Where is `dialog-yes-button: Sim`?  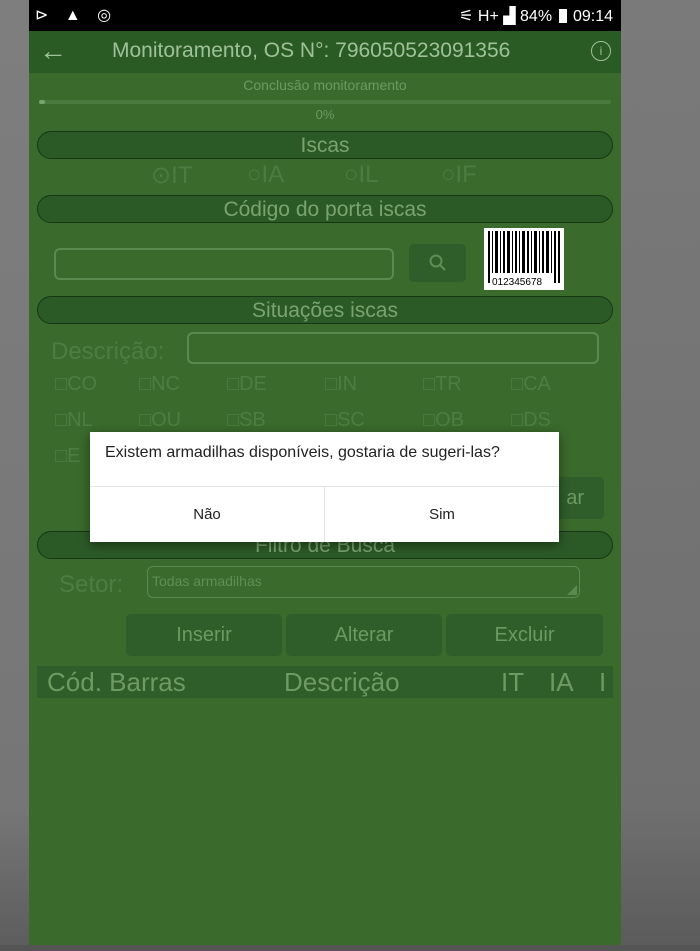
dialog-yes-button: Sim is located at coordinates (442, 514).